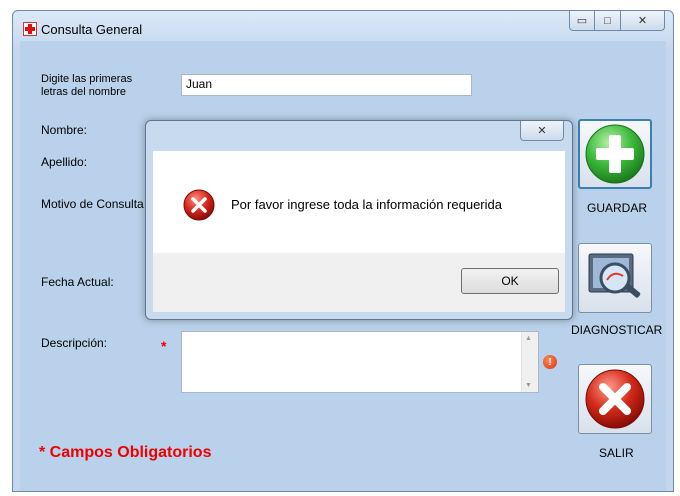 This screenshot has height=496, width=680. Describe the element at coordinates (529, 362) in the screenshot. I see `descripcion-scrollbar: ▲ ▼` at that location.